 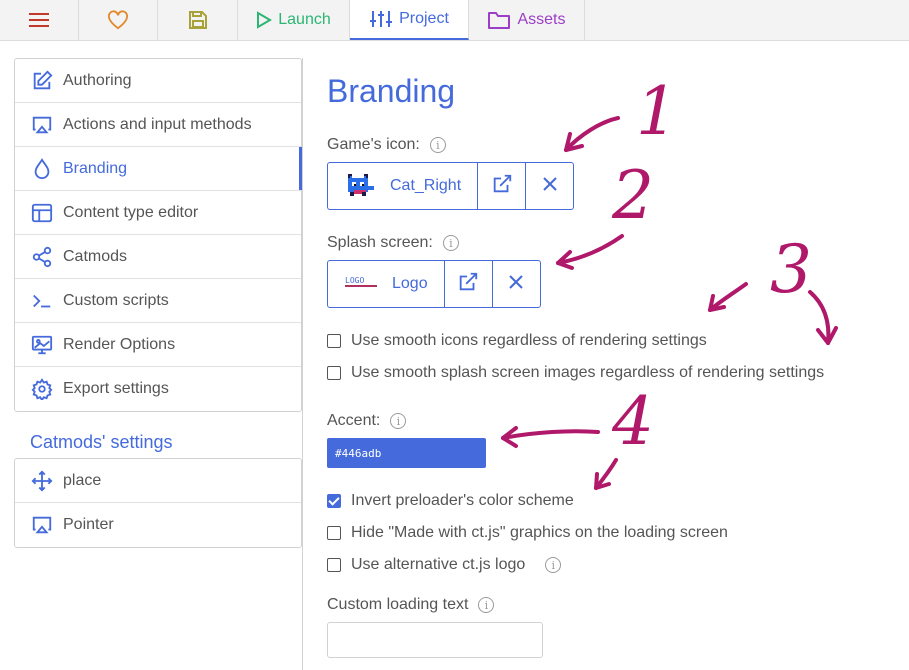 What do you see at coordinates (88, 524) in the screenshot?
I see `sidebar-item-label: Pointer` at bounding box center [88, 524].